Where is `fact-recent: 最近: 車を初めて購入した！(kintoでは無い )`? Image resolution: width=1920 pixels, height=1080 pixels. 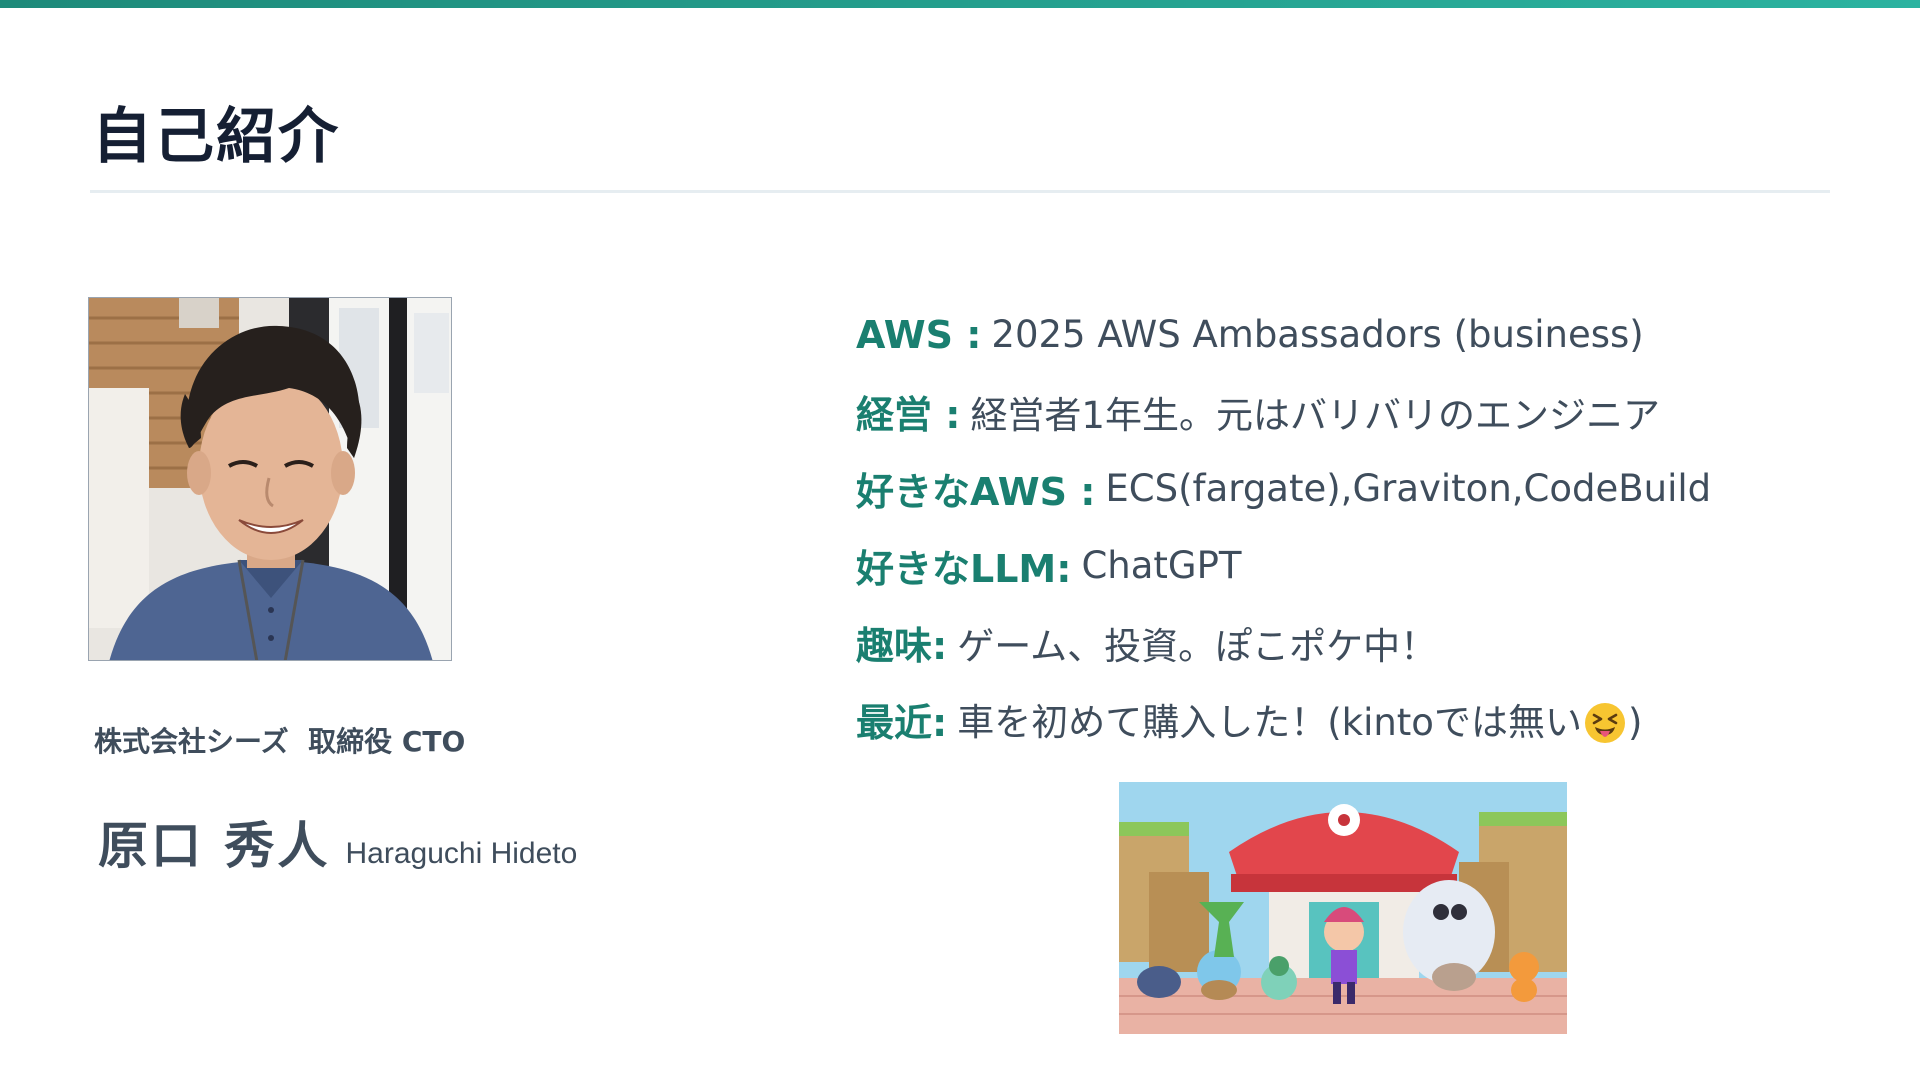 fact-recent: 最近: 車を初めて購入した！(kintoでは無い ) is located at coordinates (1356, 719).